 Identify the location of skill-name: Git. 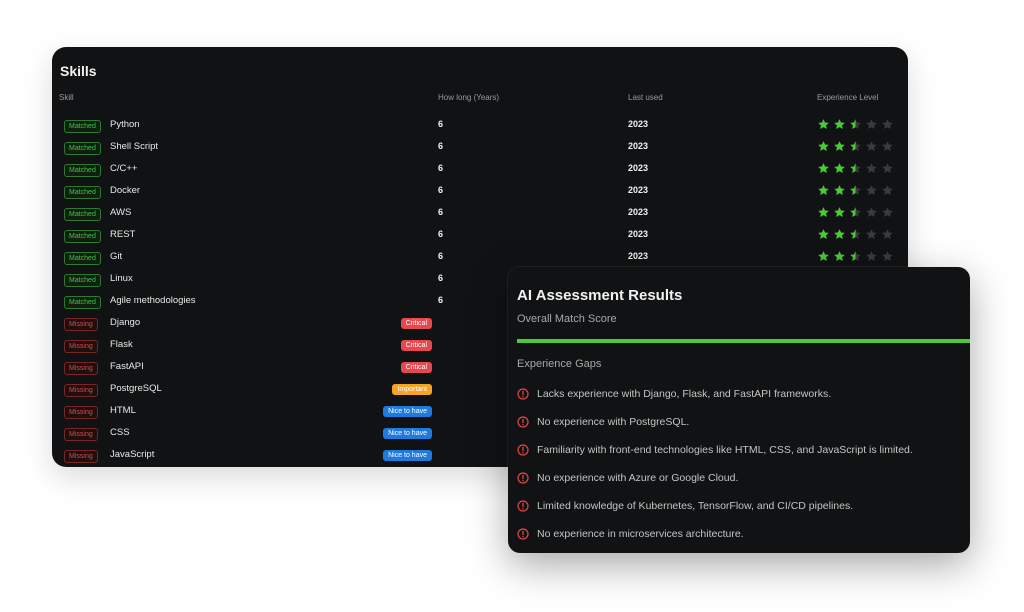
(116, 256).